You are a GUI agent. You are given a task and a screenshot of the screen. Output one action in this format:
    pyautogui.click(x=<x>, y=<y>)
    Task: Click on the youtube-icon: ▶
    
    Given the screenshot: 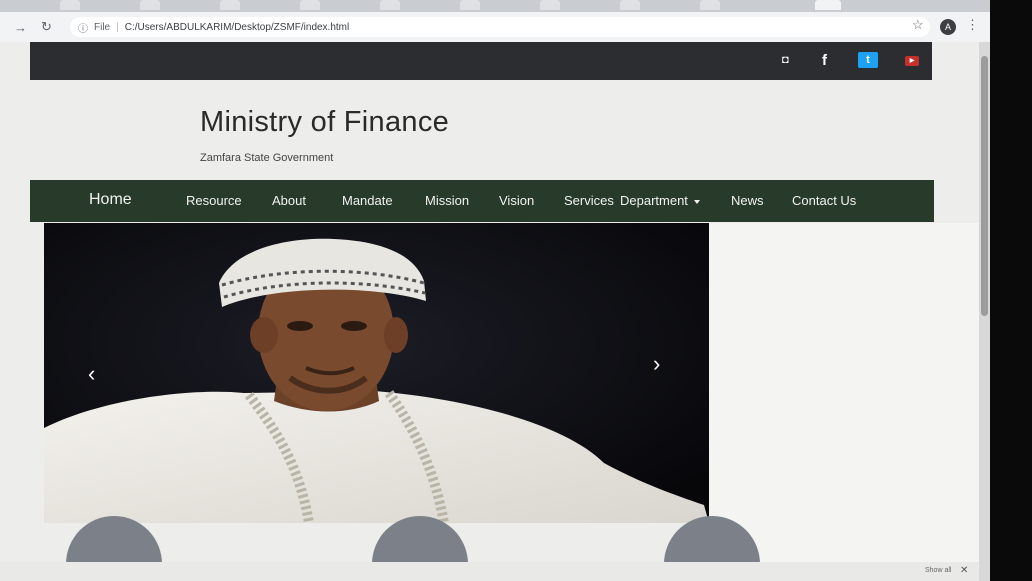 What is the action you would take?
    pyautogui.click(x=912, y=61)
    